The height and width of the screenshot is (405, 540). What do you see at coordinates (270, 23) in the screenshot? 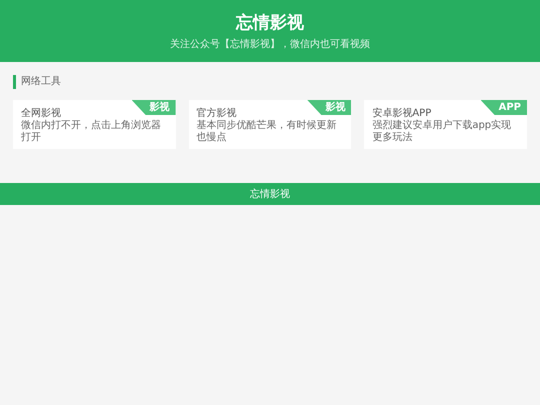
I see `site-title: 忘情影视` at bounding box center [270, 23].